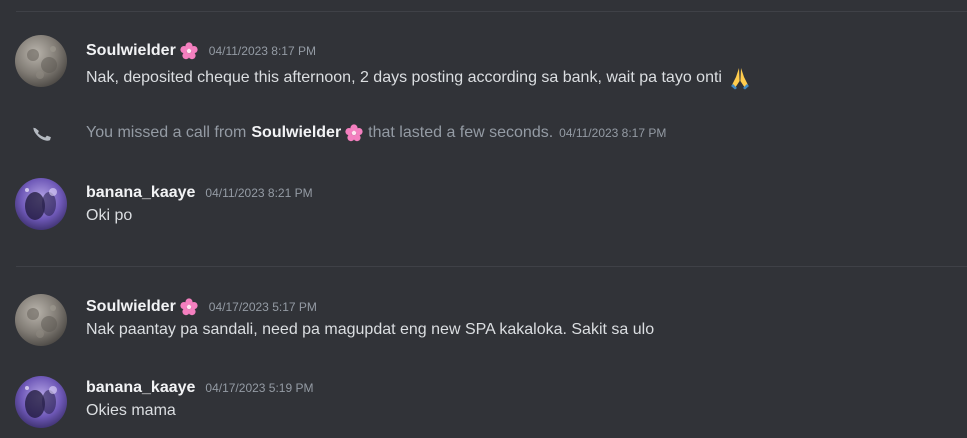 Image resolution: width=967 pixels, height=438 pixels. I want to click on message-content: Oki po, so click(109, 216).